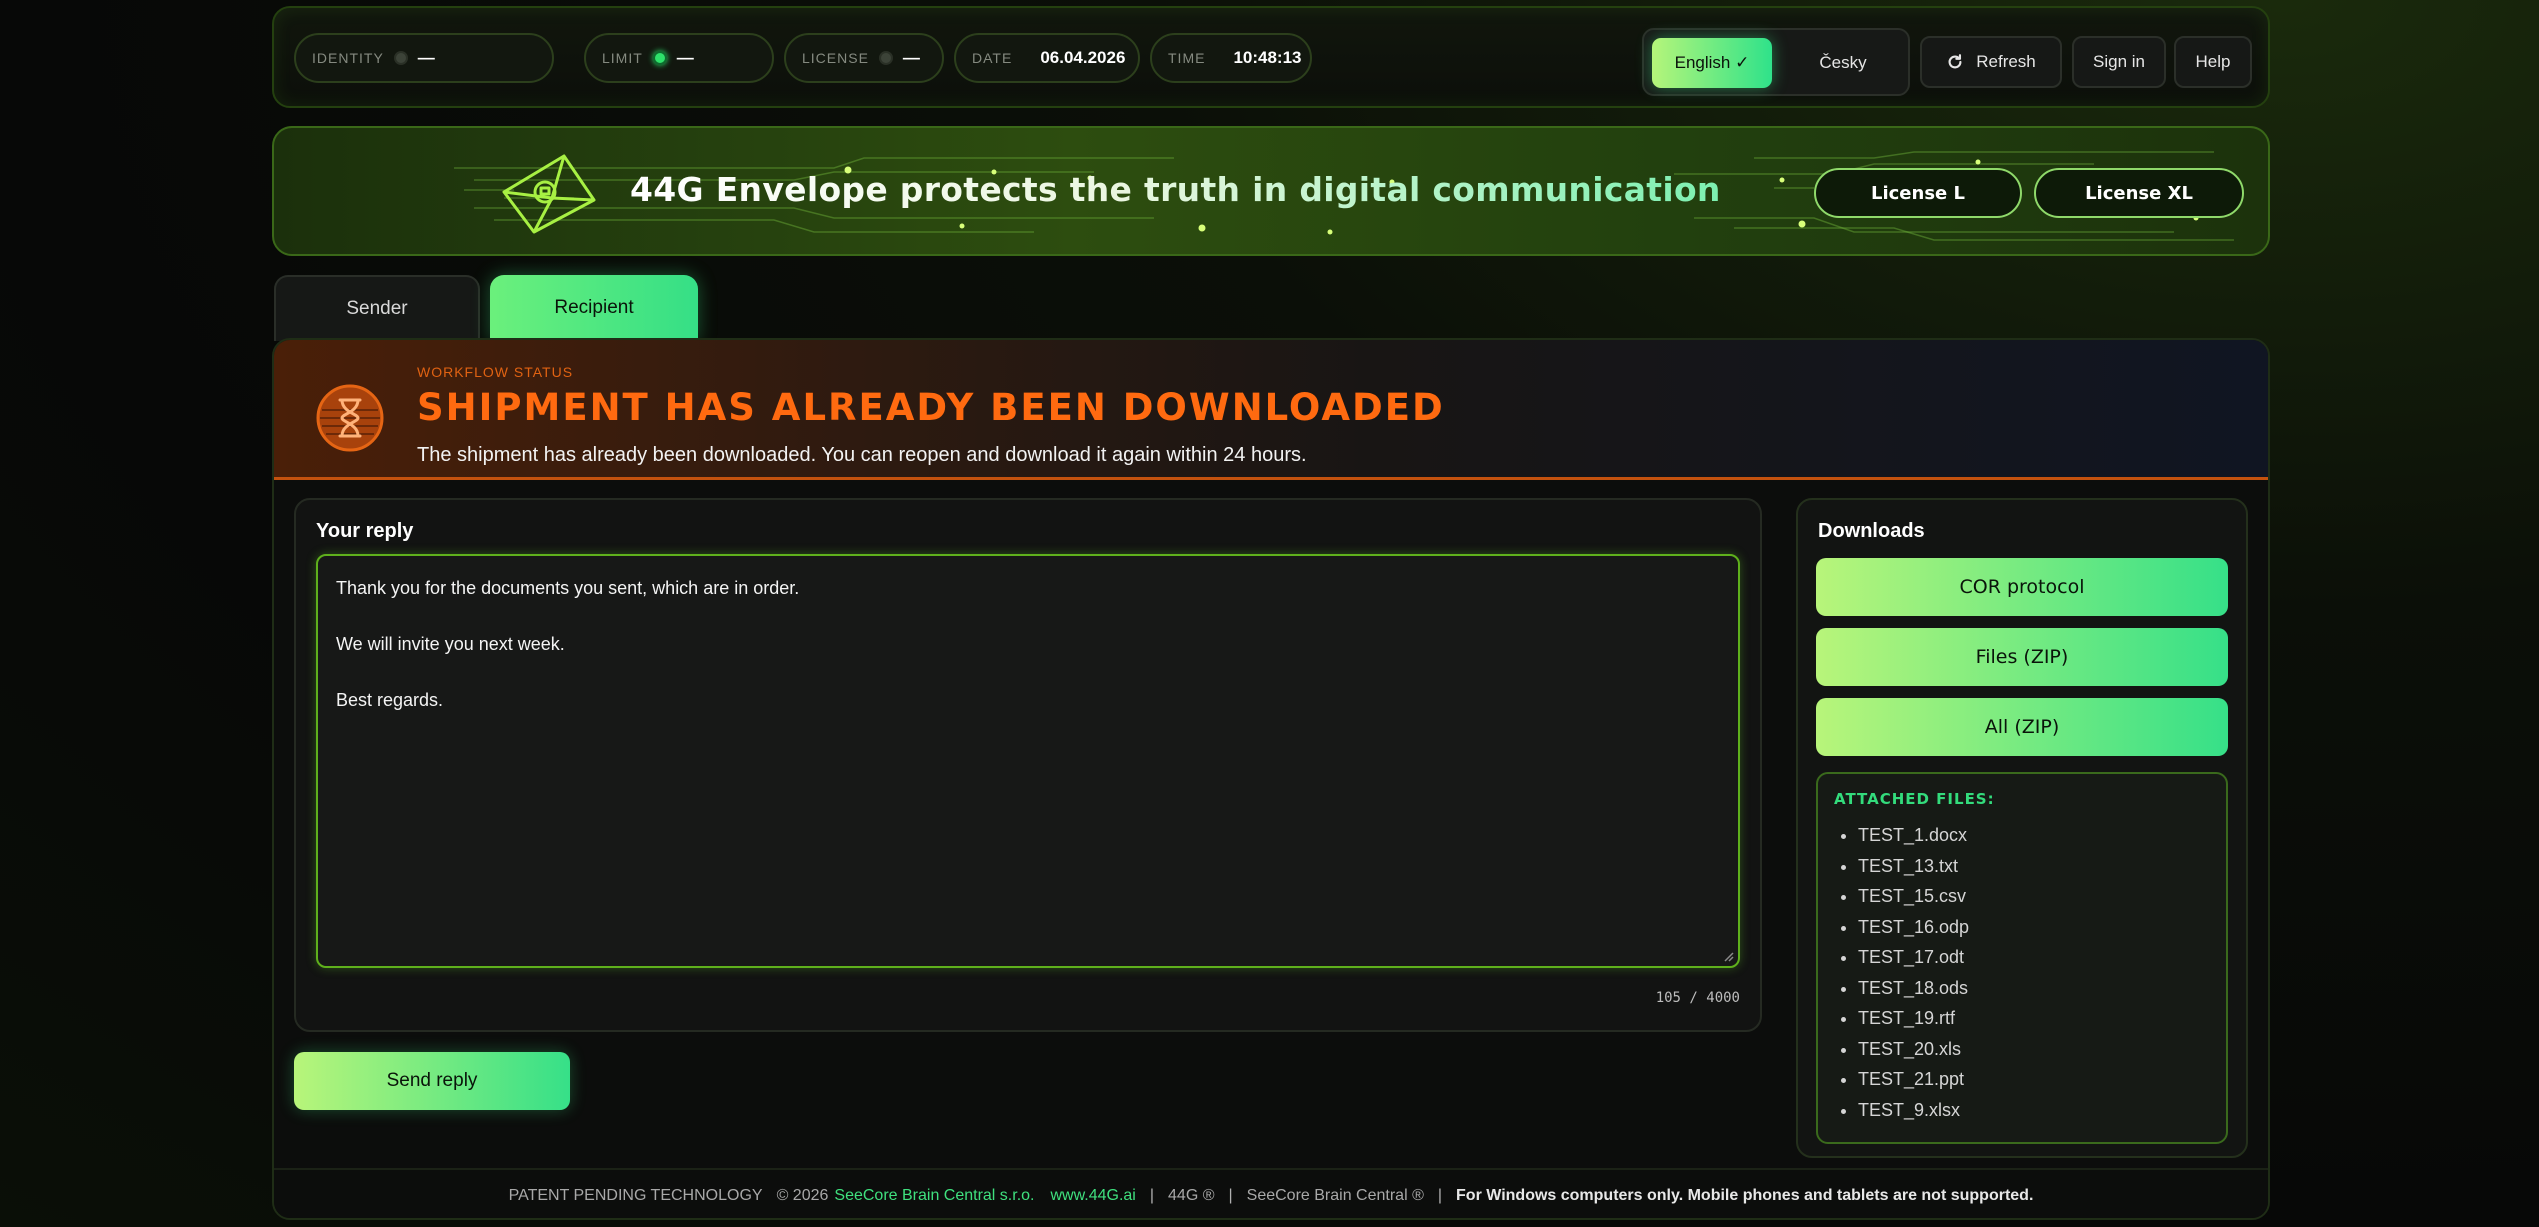  Describe the element at coordinates (635, 1195) in the screenshot. I see `footer-patent: PATENT PENDING TECHNOLOGY` at that location.